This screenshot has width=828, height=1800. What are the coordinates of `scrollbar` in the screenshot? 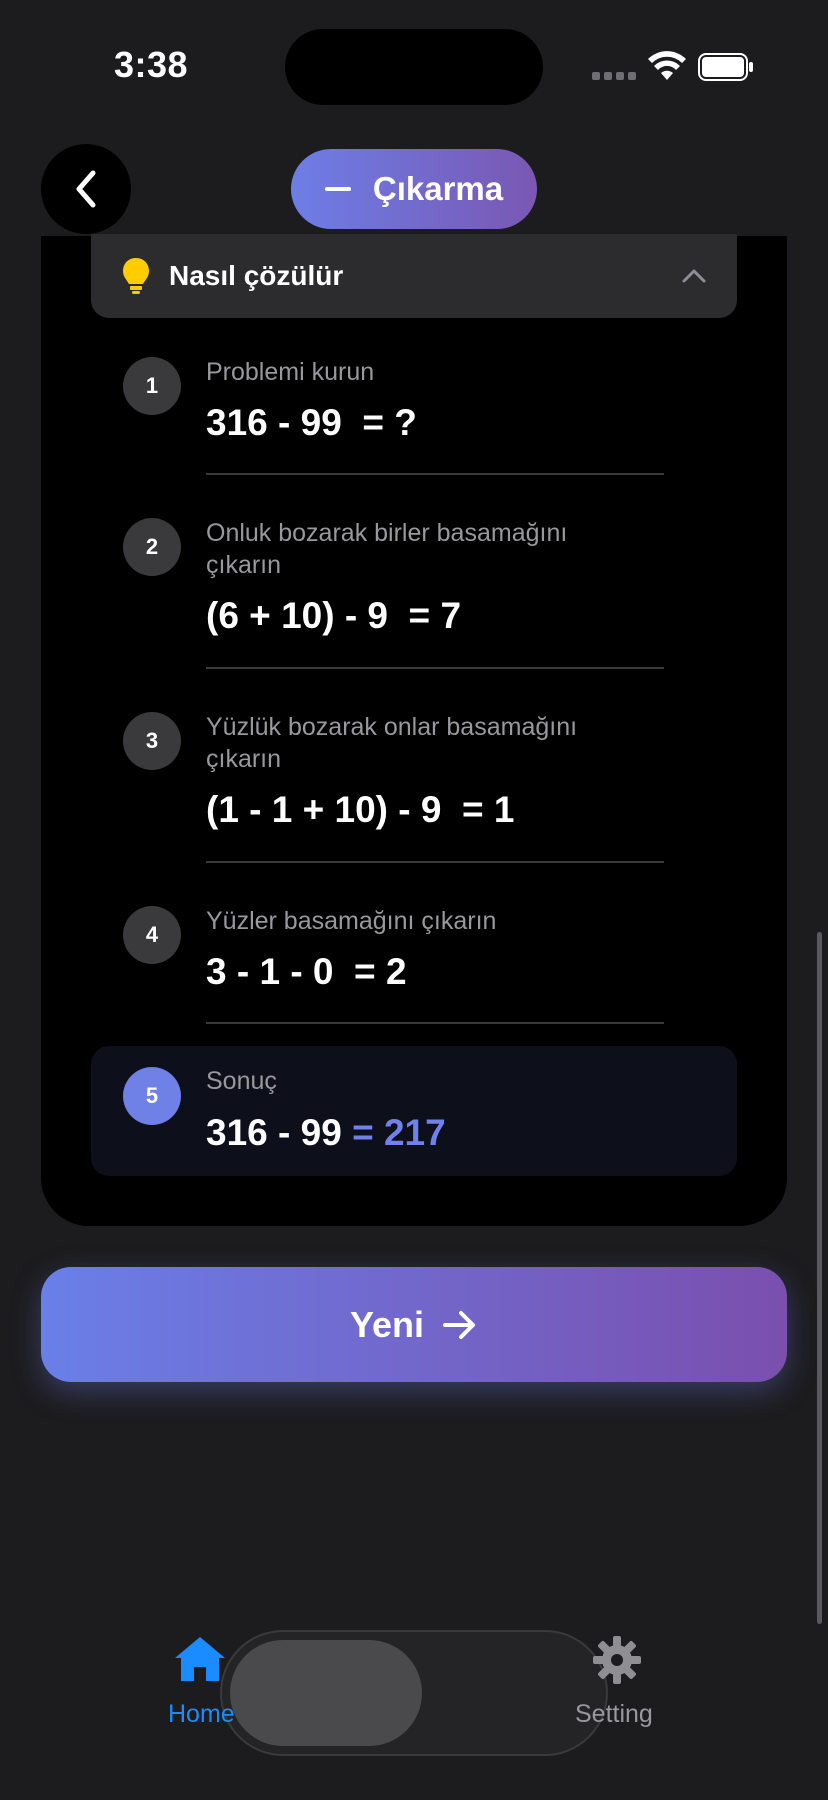 It's located at (819, 1278).